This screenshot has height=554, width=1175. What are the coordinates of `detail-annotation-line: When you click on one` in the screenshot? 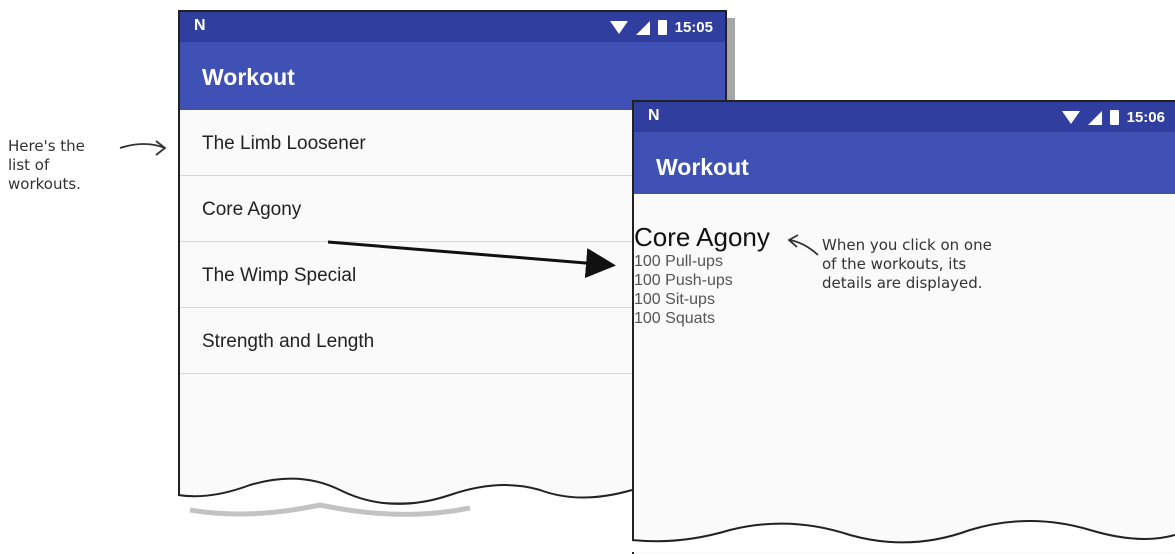 It's located at (907, 245).